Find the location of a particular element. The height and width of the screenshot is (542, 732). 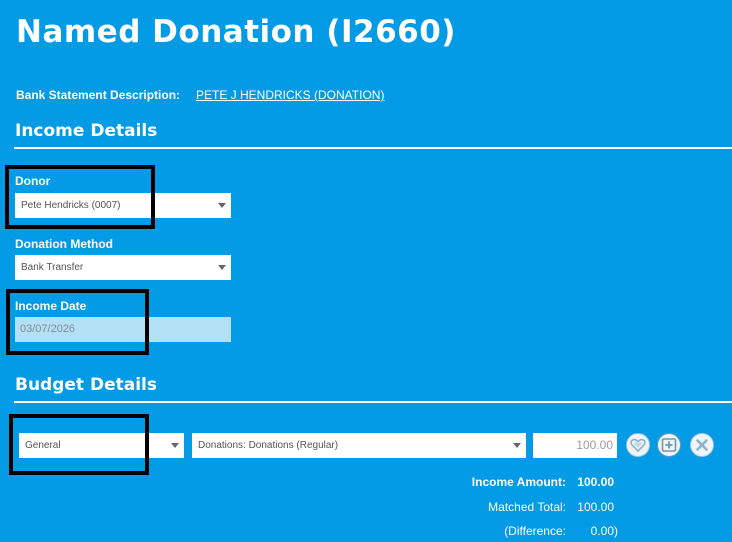

donation-method-select: Bank Transfer is located at coordinates (123, 267).